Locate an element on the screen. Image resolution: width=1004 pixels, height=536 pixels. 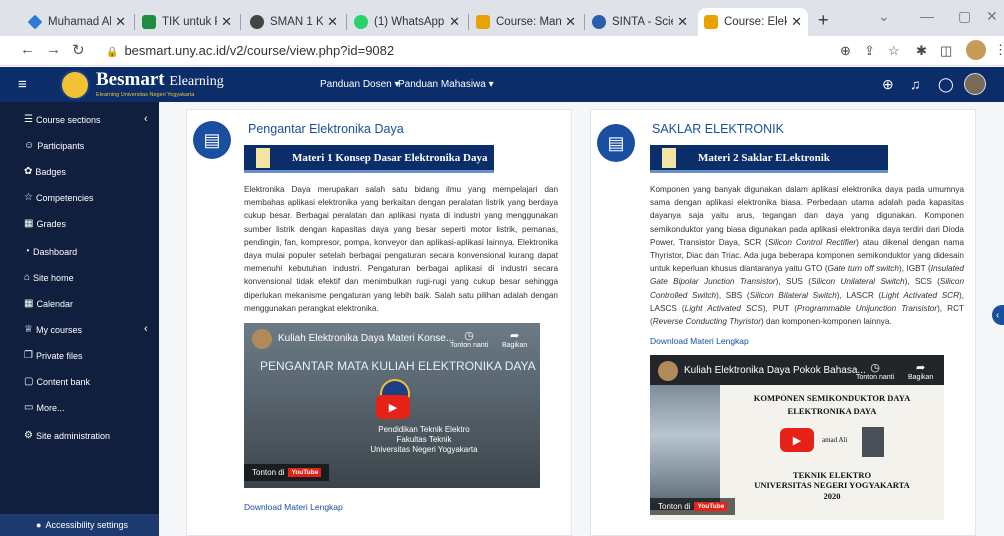
folder-icon: ▭ is located at coordinates (29, 407).